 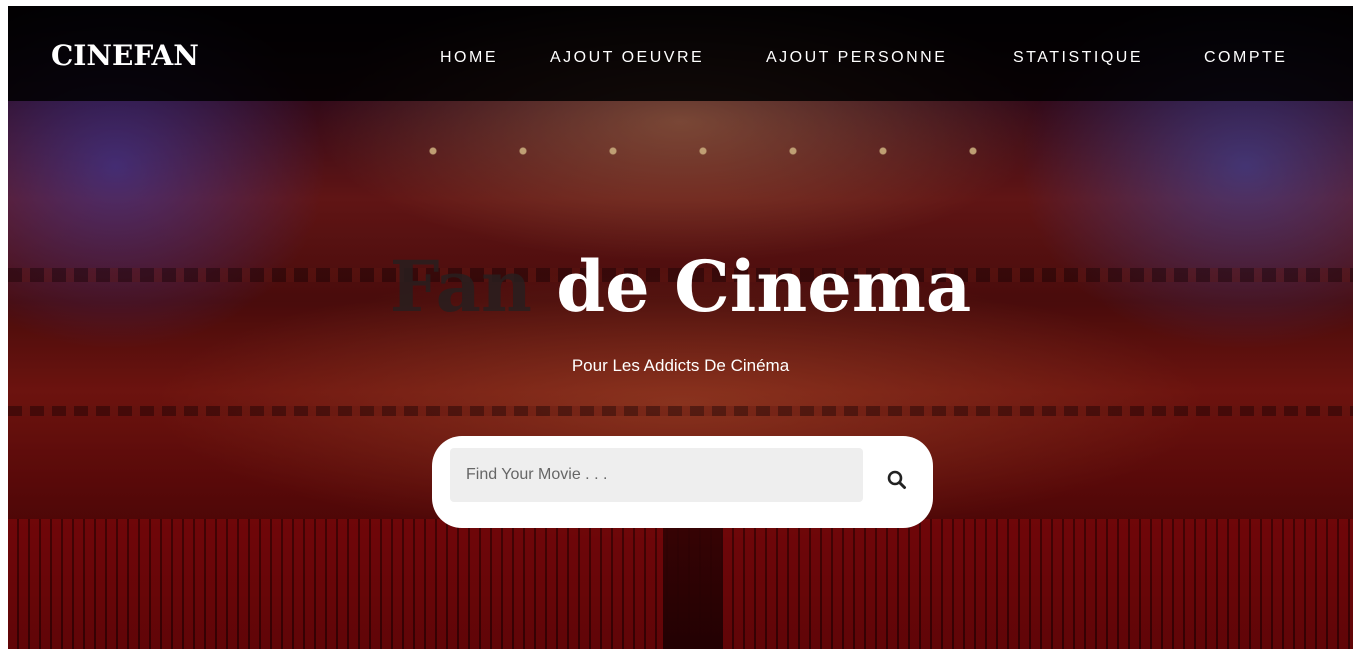 I want to click on search-button, so click(x=897, y=480).